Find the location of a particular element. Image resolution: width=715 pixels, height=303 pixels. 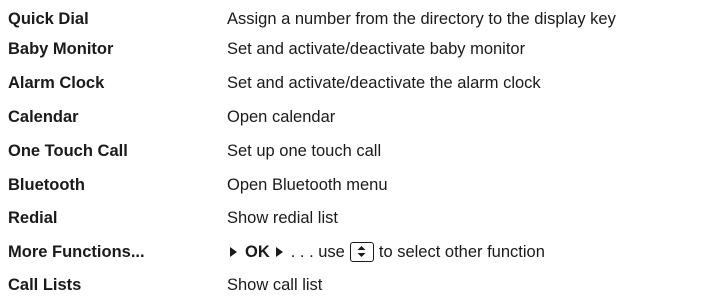

function-description: Open calendar is located at coordinates (281, 116).